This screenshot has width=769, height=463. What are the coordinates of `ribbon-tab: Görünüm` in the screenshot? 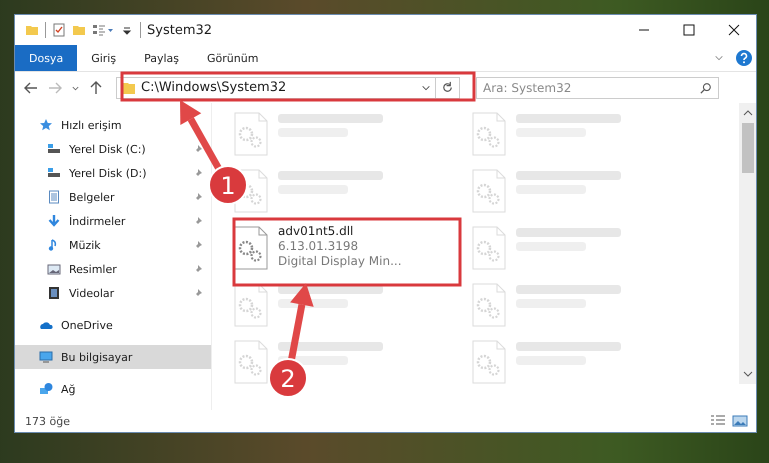 It's located at (232, 58).